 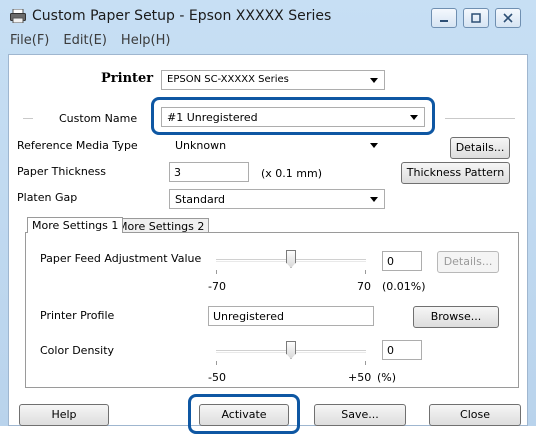 What do you see at coordinates (77, 315) in the screenshot?
I see `profile-label: Printer Profile` at bounding box center [77, 315].